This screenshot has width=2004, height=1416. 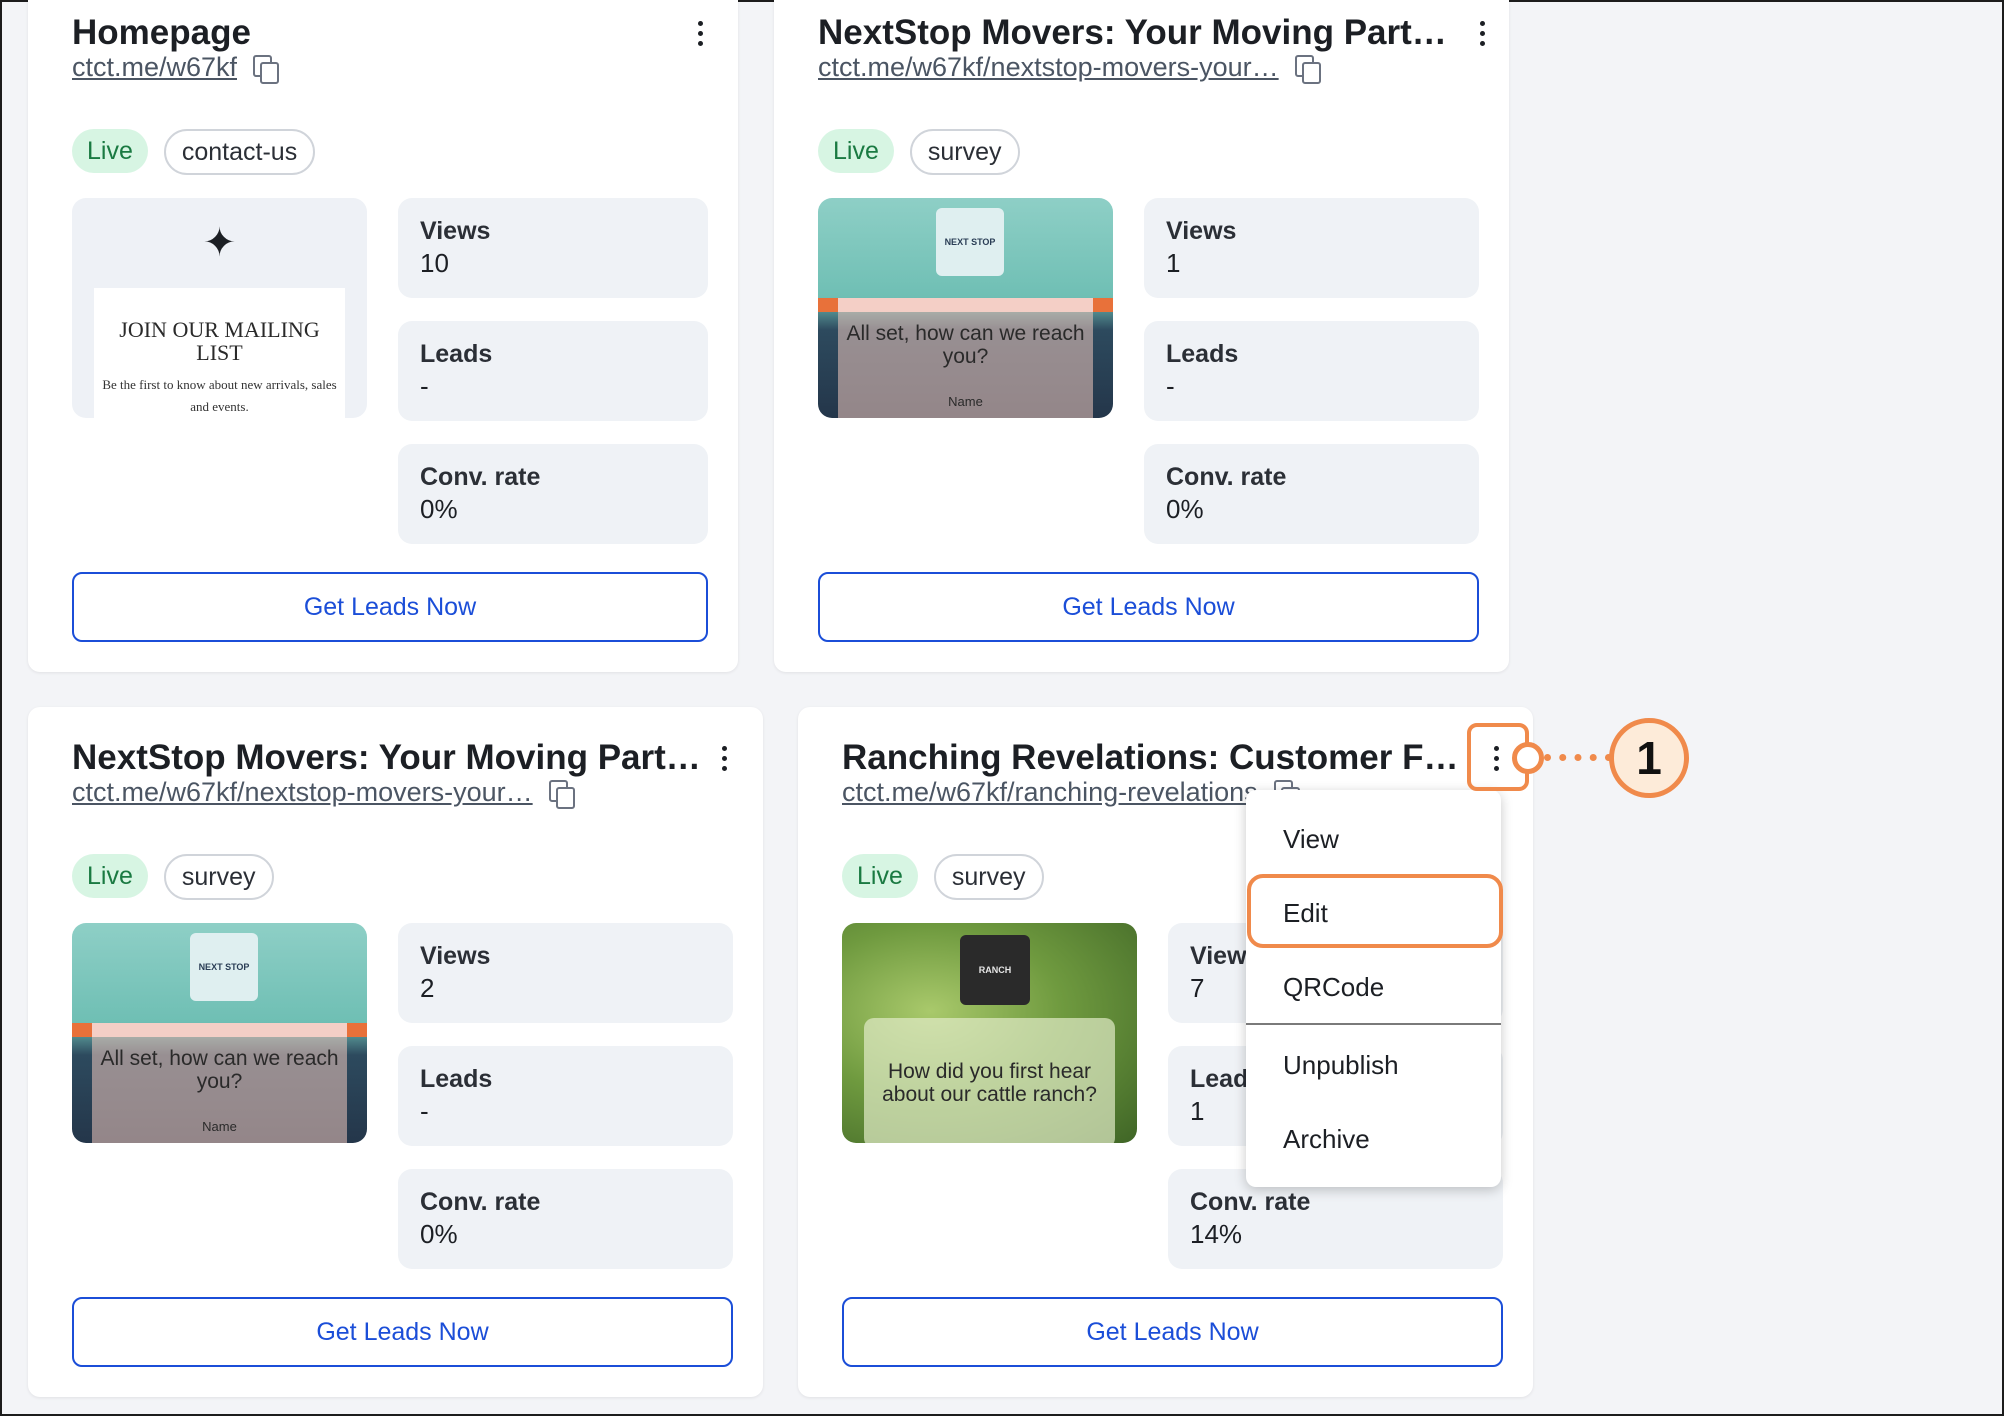 I want to click on sparkle-icon: ✦, so click(x=219, y=243).